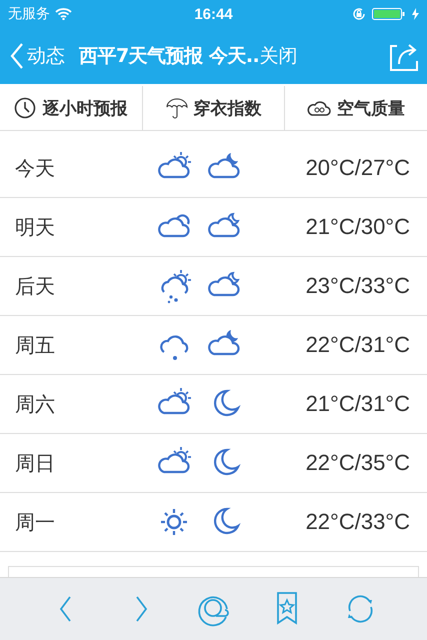  I want to click on charging-bolt-icon, so click(415, 14).